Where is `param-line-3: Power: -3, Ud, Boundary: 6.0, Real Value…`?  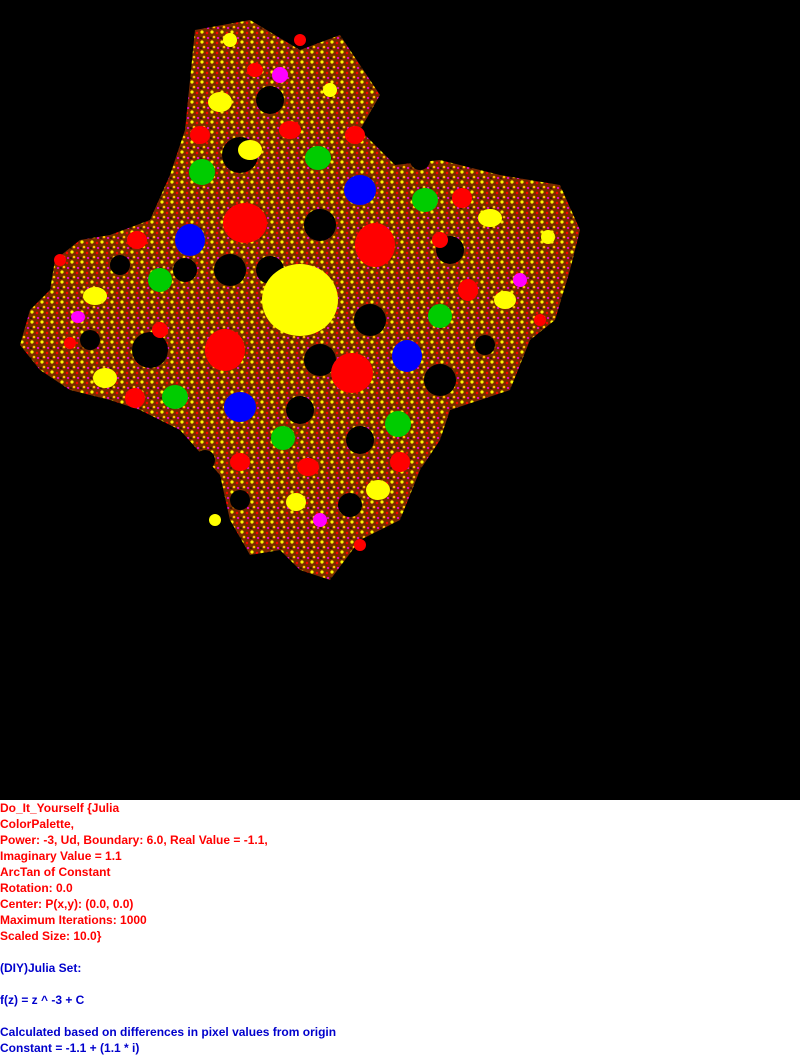
param-line-3: Power: -3, Ud, Boundary: 6.0, Real Value… is located at coordinates (134, 840).